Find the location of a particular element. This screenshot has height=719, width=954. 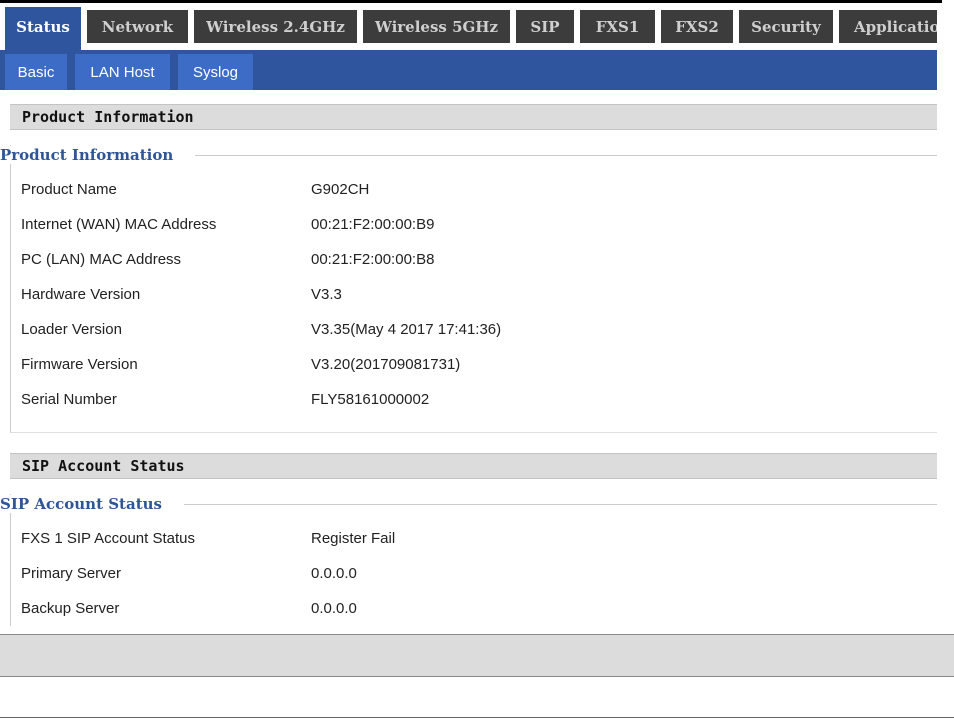

product-name-label: Product Name is located at coordinates (69, 189).